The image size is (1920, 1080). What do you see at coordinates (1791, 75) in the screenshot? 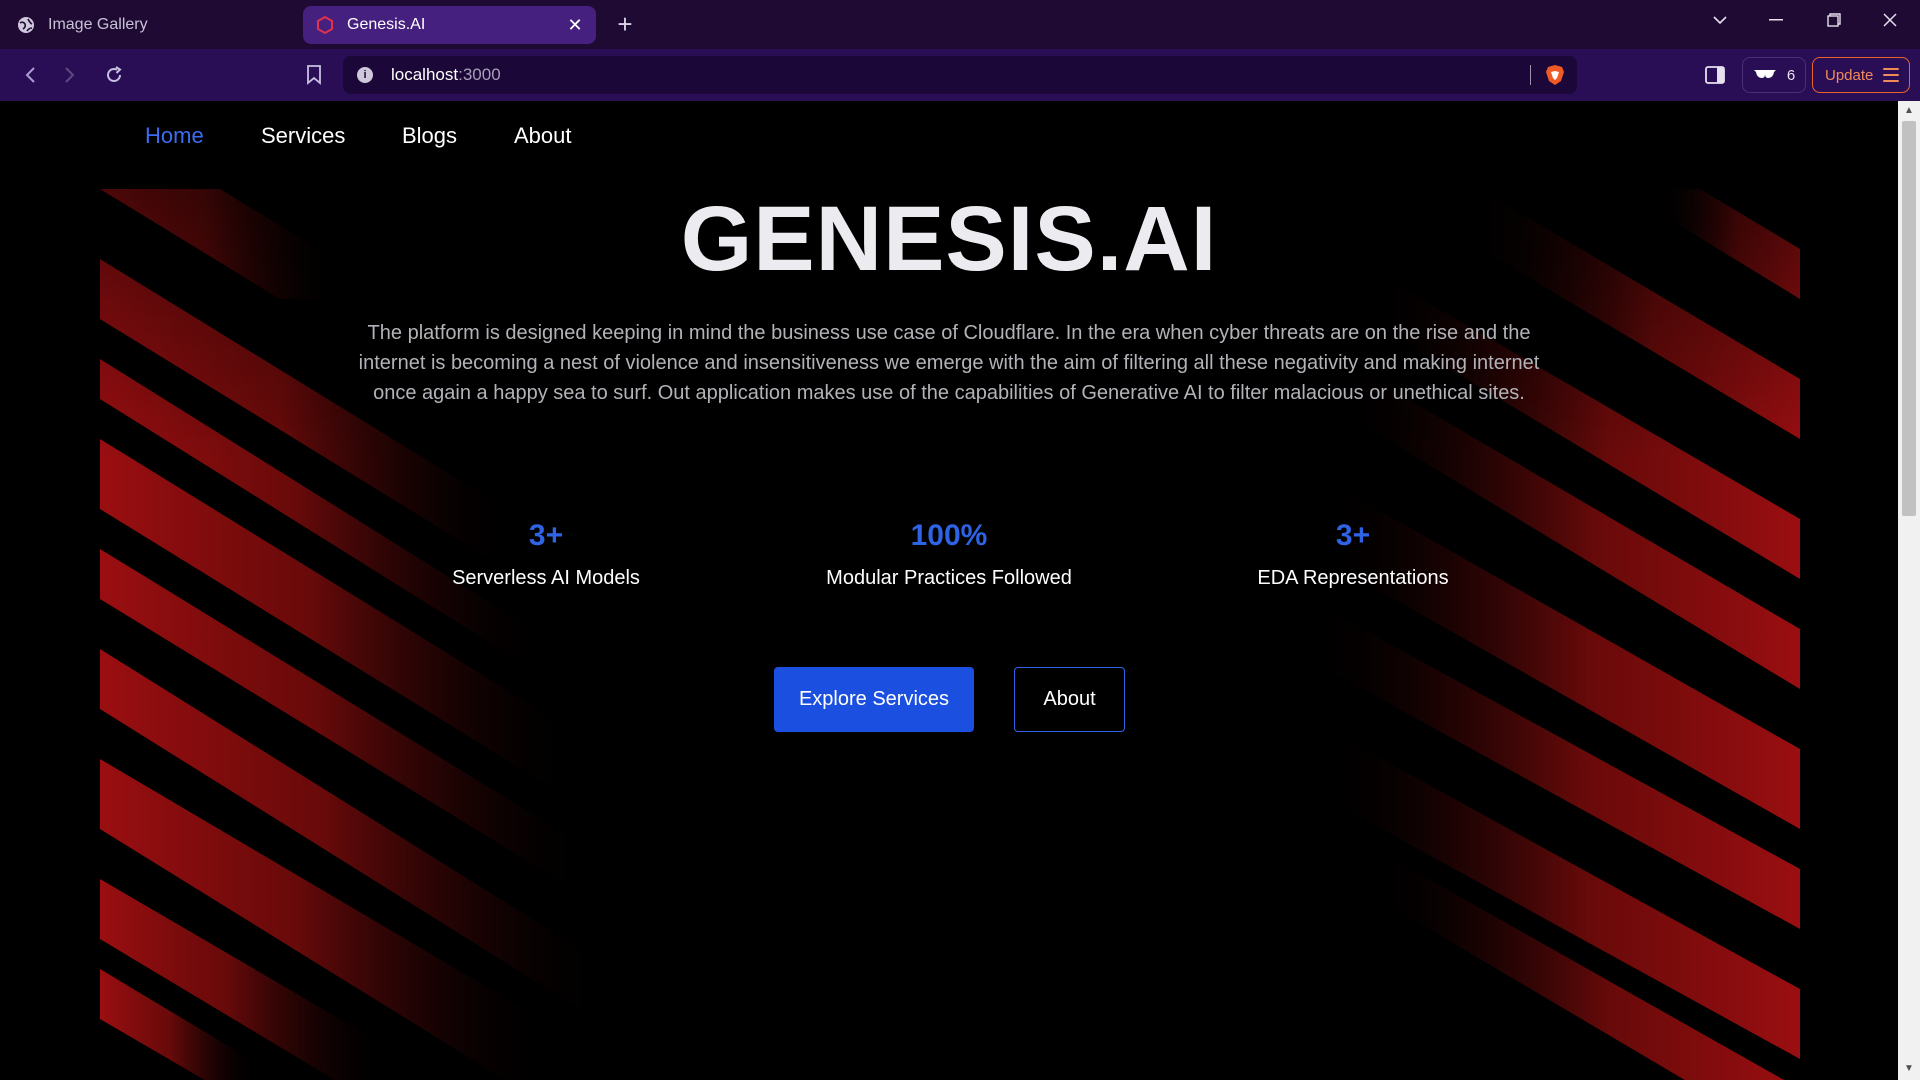
I see `rewards-count: 6` at bounding box center [1791, 75].